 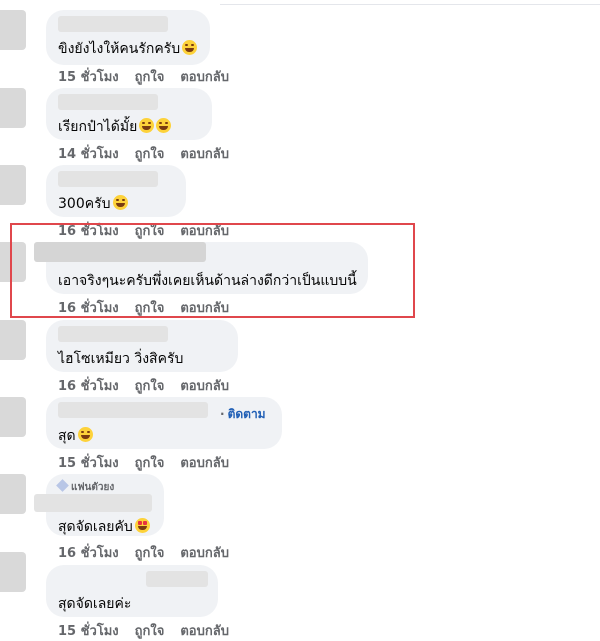 I want to click on comment-actions: 14 ชั่วโมง ถูกใจ ตอบกลับ, so click(x=151, y=153).